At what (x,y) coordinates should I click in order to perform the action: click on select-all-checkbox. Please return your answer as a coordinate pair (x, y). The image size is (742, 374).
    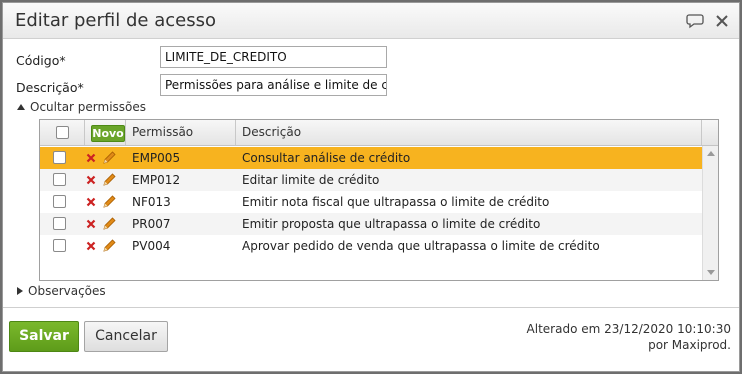
    Looking at the image, I should click on (62, 132).